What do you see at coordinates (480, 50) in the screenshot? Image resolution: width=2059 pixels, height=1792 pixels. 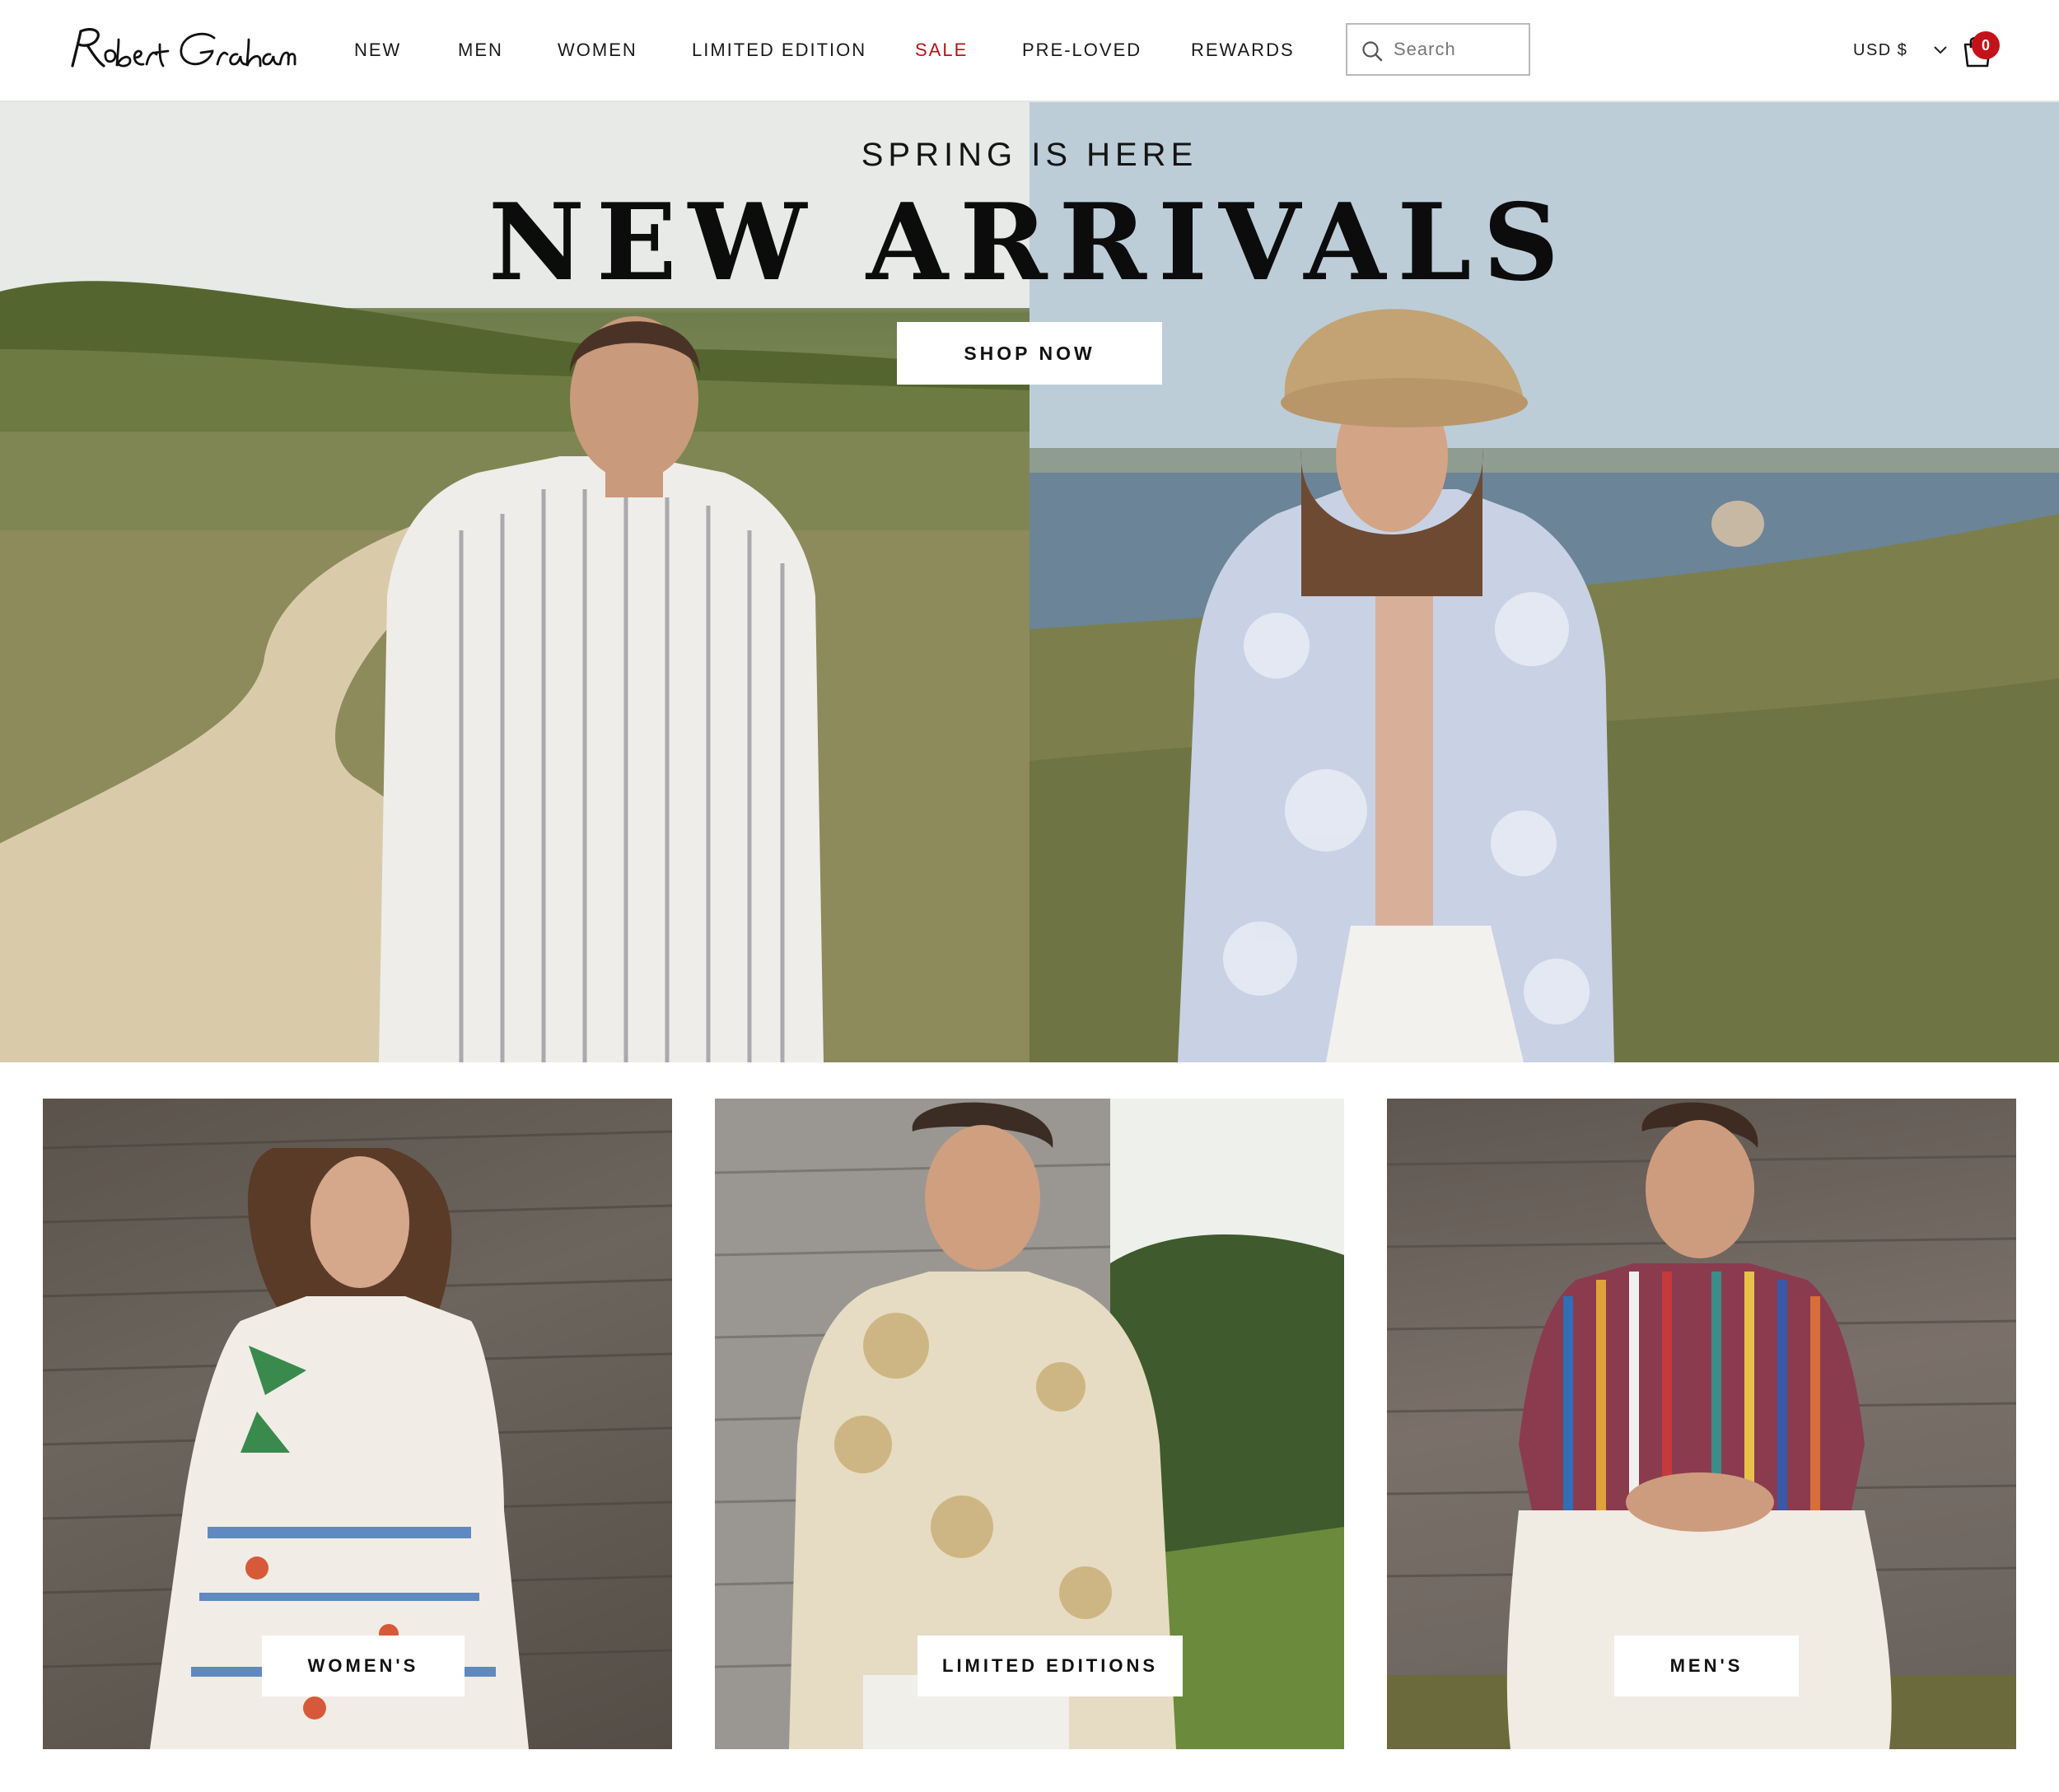 I see `nav-item-men: MEN` at bounding box center [480, 50].